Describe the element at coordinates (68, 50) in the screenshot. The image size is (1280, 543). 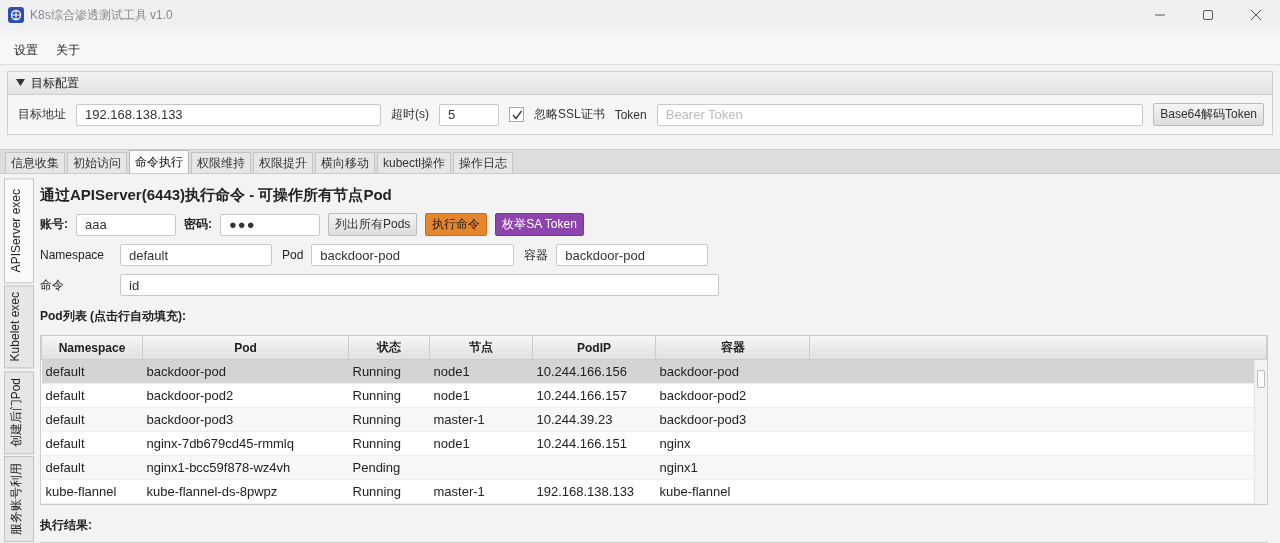
I see `menu-item: 关于` at that location.